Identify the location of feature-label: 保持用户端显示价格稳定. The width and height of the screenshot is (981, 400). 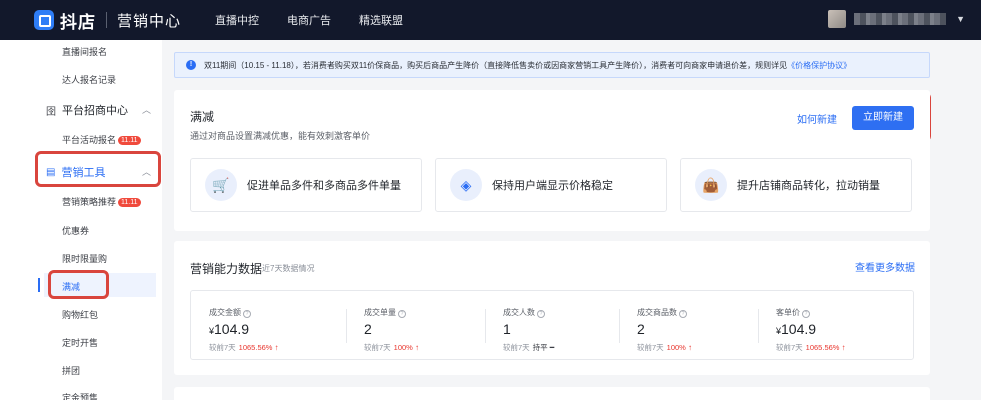
(552, 186).